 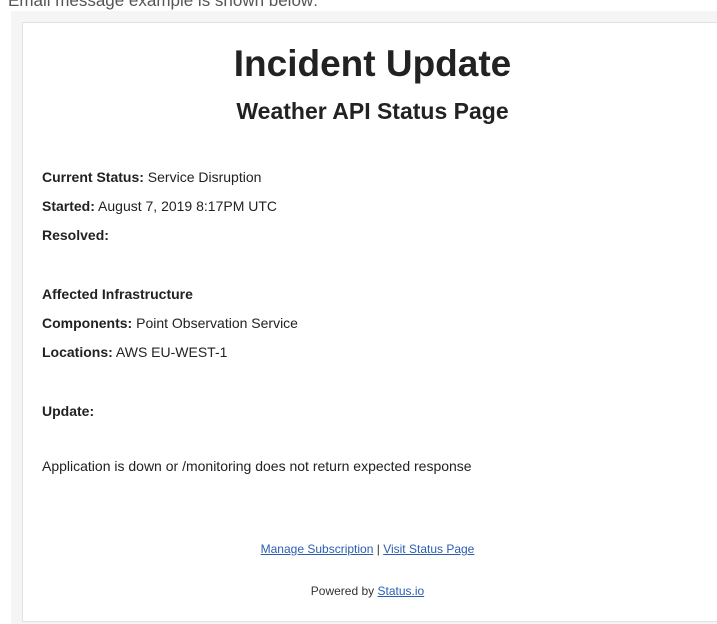 I want to click on components-label: Components:, so click(x=87, y=323).